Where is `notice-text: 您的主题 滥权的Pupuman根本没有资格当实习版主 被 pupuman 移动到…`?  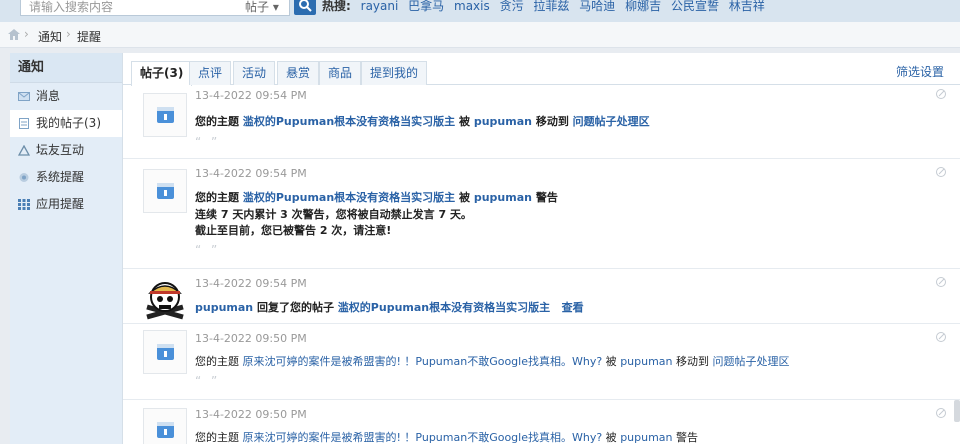 notice-text: 您的主题 滥权的Pupuman根本没有资格当实习版主 被 pupuman 移动到… is located at coordinates (422, 121).